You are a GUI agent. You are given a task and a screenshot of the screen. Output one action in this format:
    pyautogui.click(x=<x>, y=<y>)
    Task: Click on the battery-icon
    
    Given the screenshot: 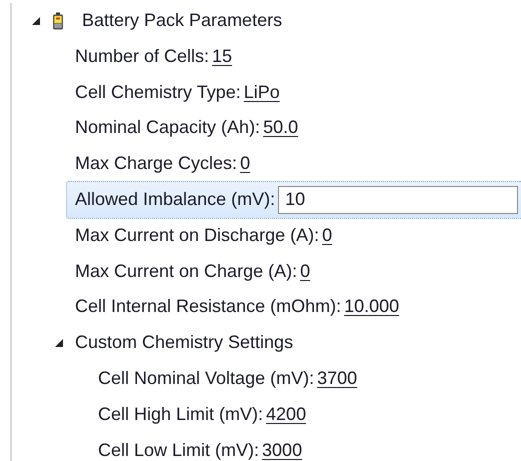 What is the action you would take?
    pyautogui.click(x=58, y=21)
    